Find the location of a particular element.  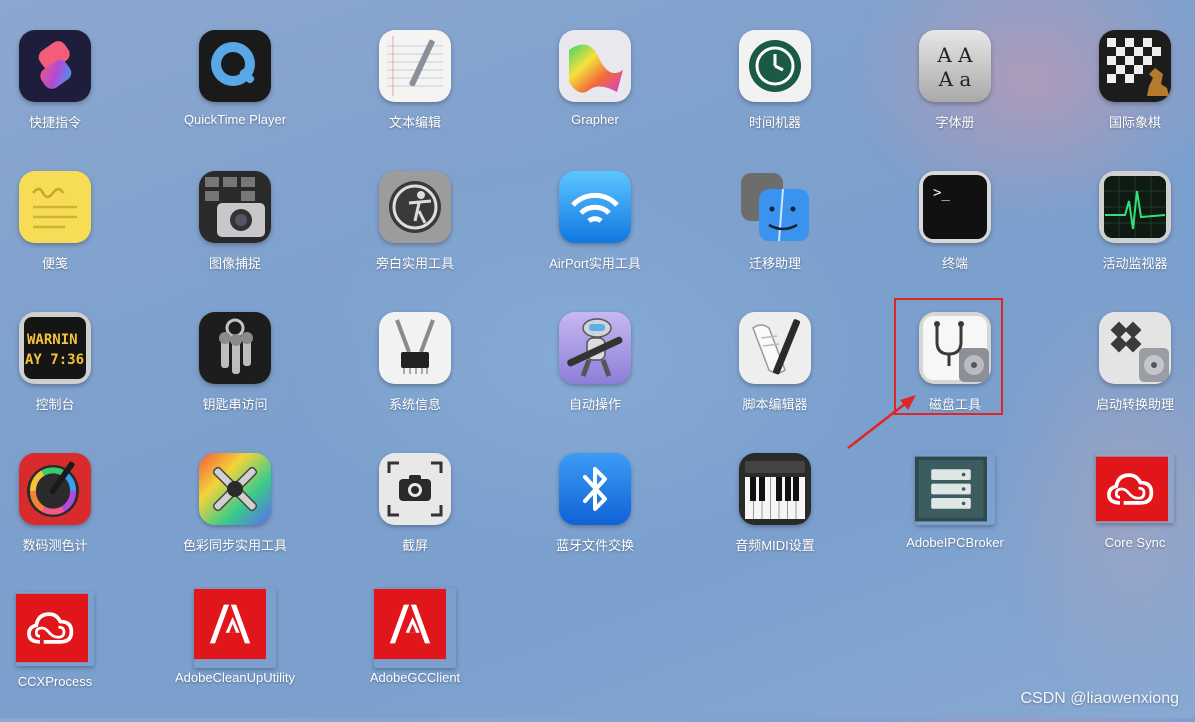

app-adobe-gc-client: AdobeGCClient is located at coordinates (415, 653).